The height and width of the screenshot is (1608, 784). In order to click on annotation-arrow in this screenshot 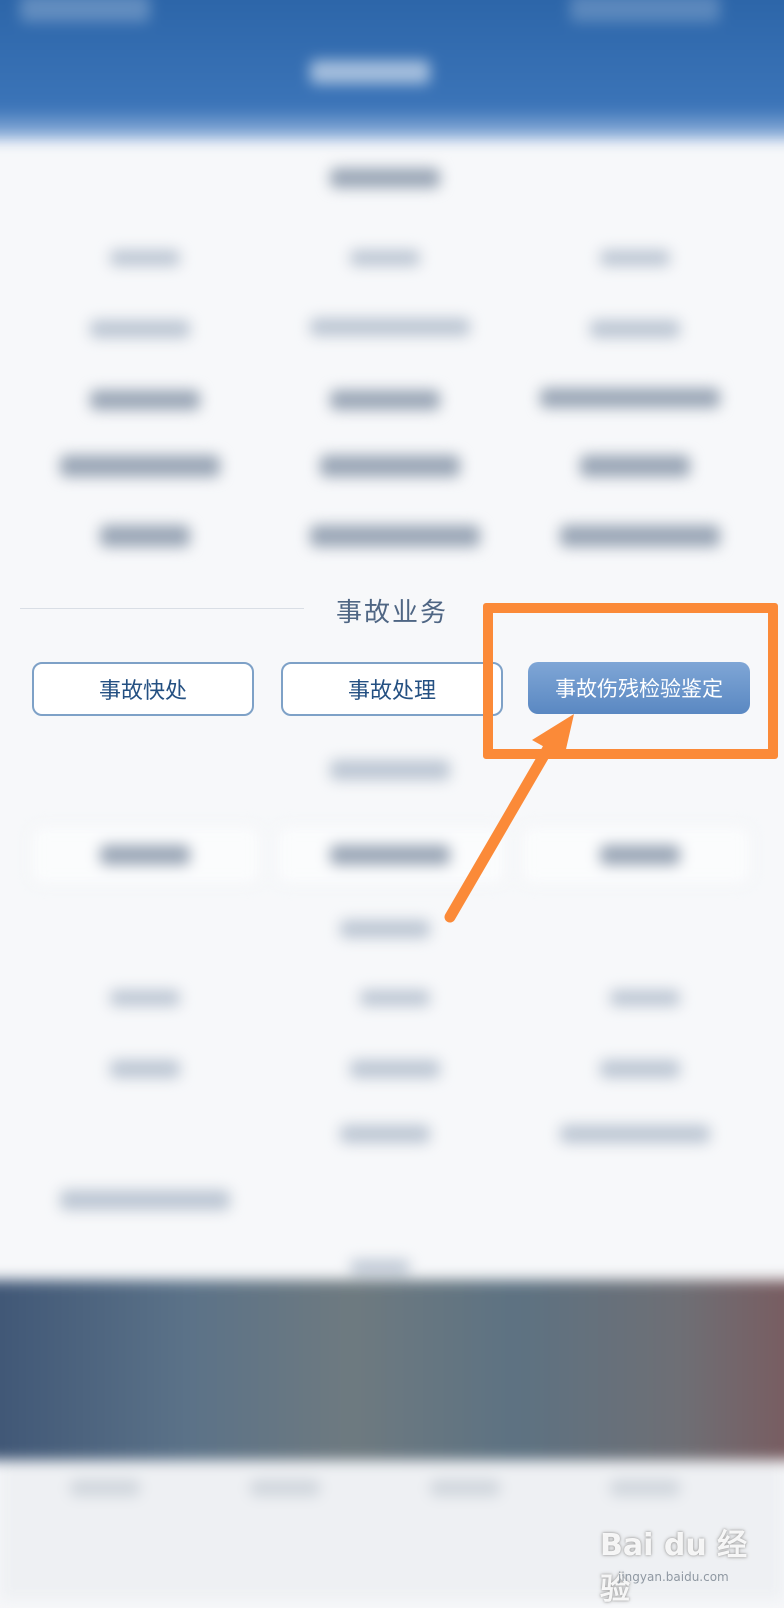, I will do `click(509, 818)`.